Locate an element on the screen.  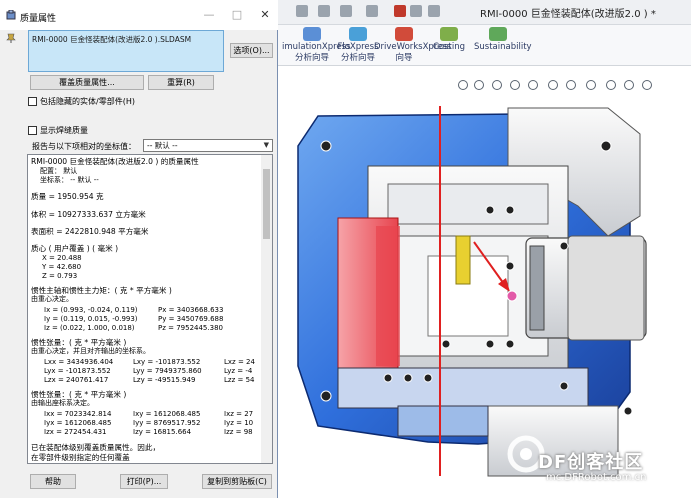
results-px: Px = 3403668.633 is located at coordinates (191, 310).